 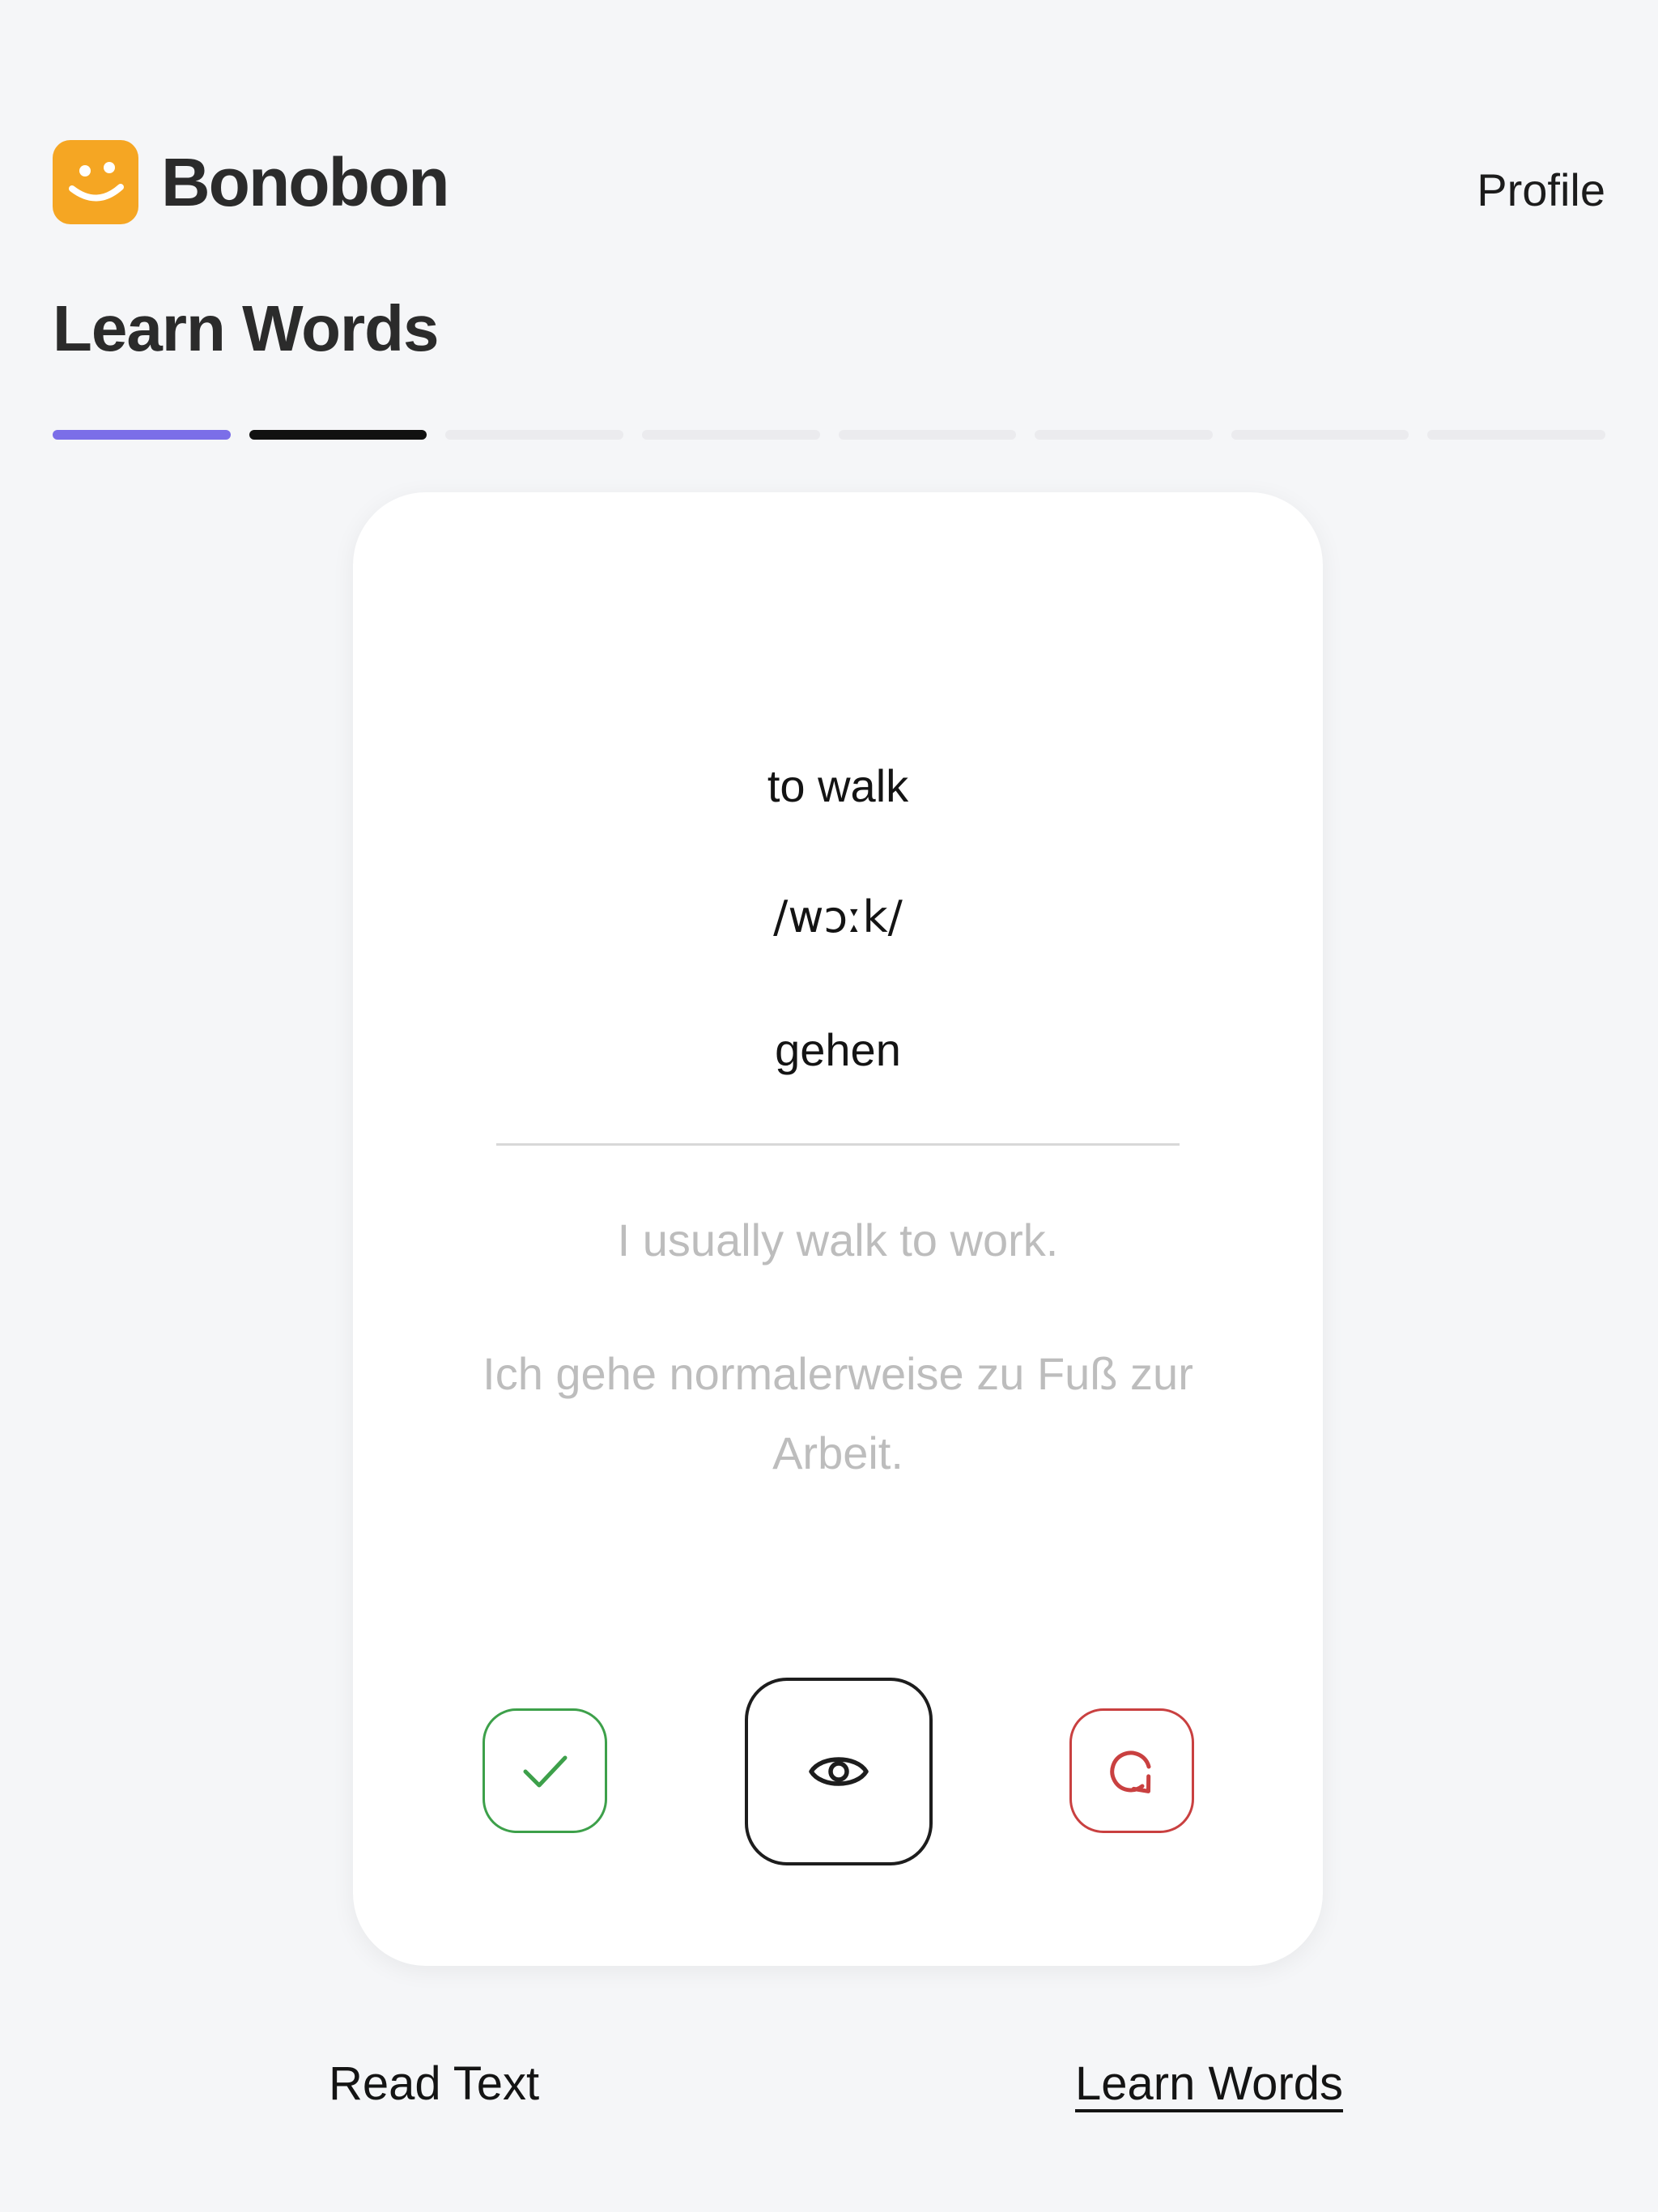 I want to click on mark-known-button, so click(x=545, y=1771).